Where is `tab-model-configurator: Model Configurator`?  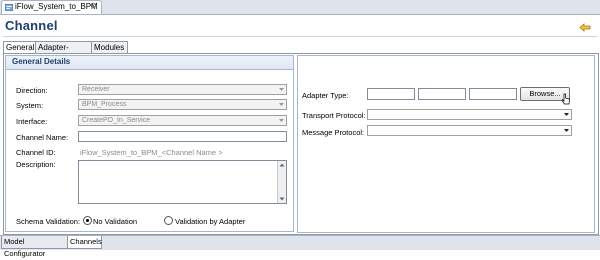
tab-model-configurator: Model Configurator is located at coordinates (35, 247).